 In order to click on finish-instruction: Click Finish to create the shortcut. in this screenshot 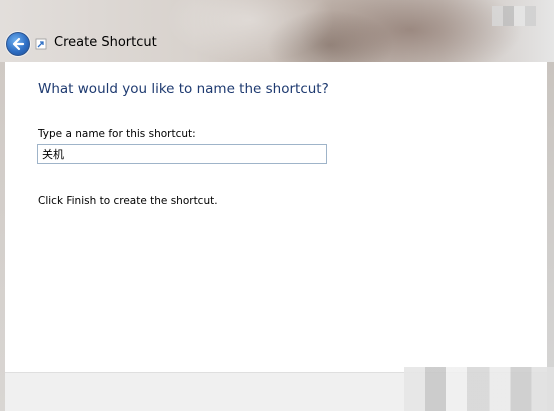, I will do `click(128, 201)`.